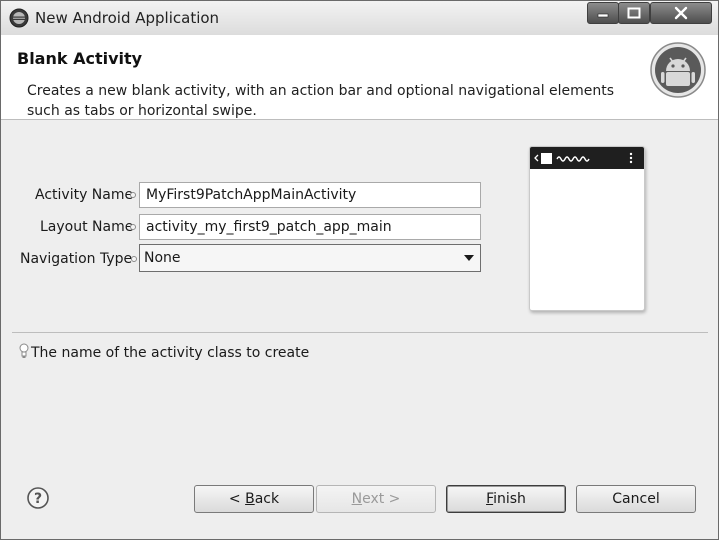 The width and height of the screenshot is (719, 540). What do you see at coordinates (87, 227) in the screenshot?
I see `layout-name-label: Layout Name` at bounding box center [87, 227].